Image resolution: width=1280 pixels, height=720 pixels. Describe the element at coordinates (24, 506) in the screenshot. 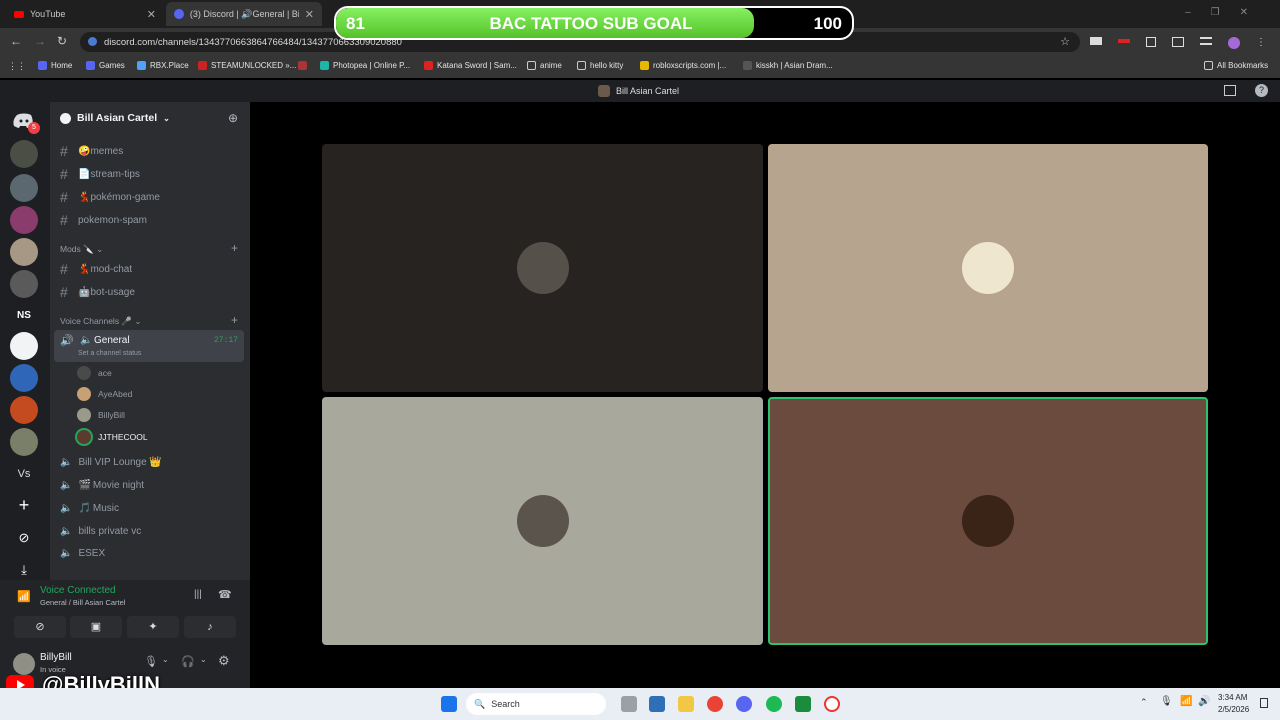

I see `add-server-icon: +` at that location.